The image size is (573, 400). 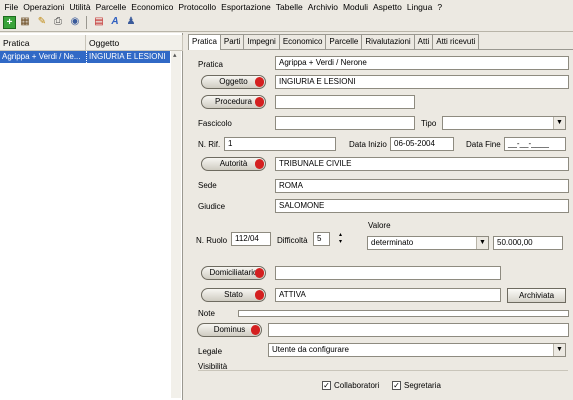 What do you see at coordinates (345, 102) in the screenshot?
I see `procedura-field` at bounding box center [345, 102].